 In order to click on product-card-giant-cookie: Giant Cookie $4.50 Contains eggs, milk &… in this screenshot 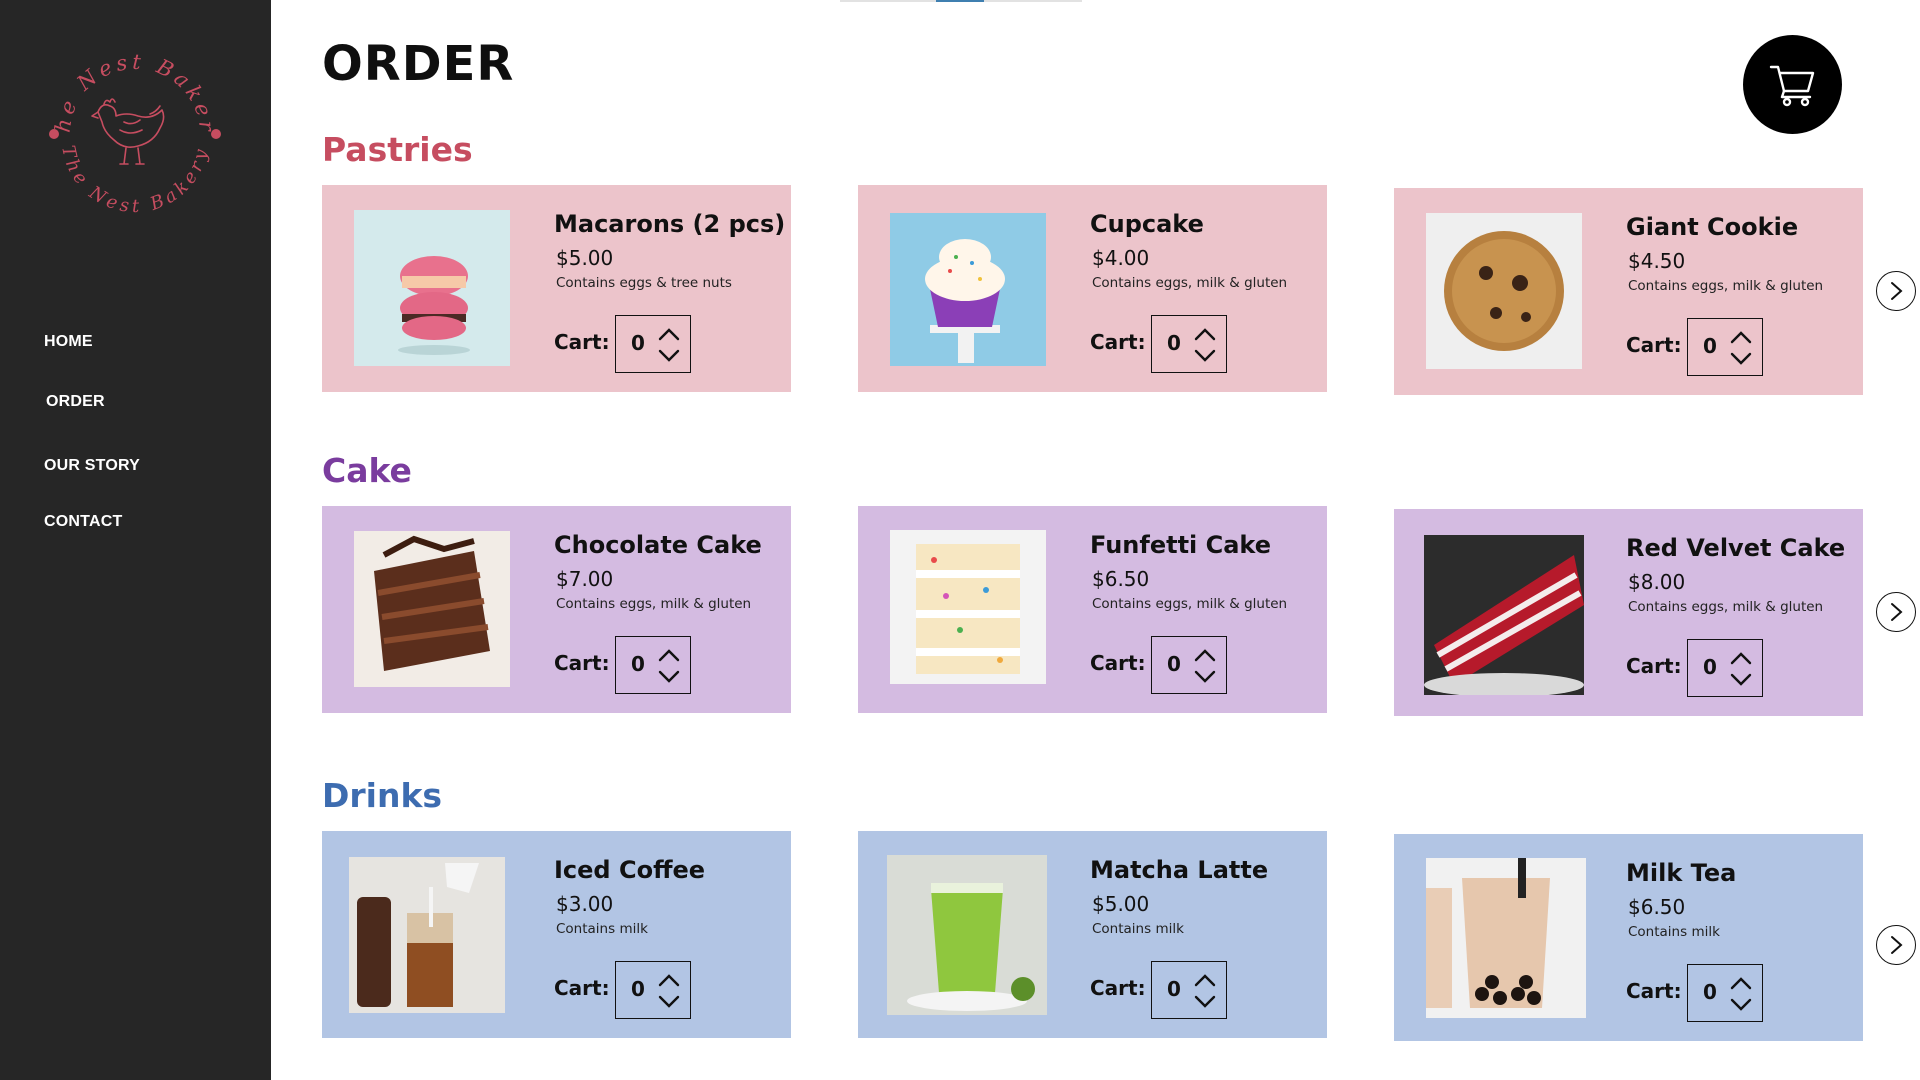, I will do `click(1628, 291)`.